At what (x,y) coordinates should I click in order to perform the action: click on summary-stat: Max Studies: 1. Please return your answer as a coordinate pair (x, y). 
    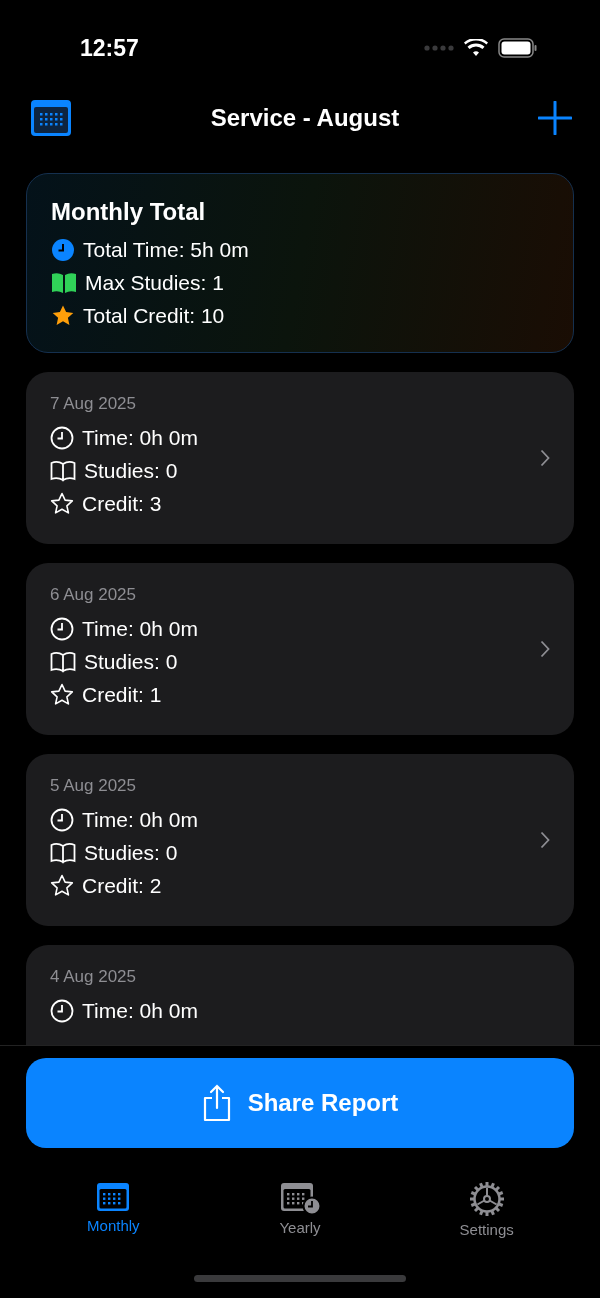
    Looking at the image, I should click on (154, 283).